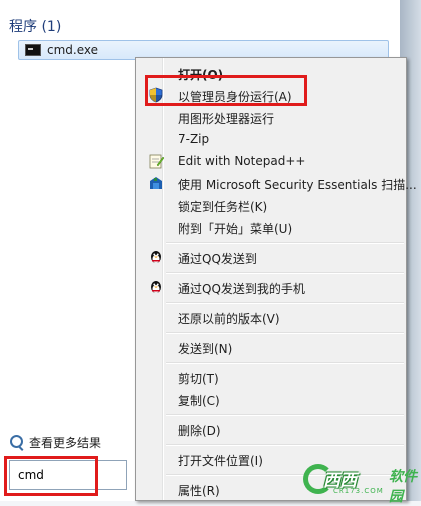  Describe the element at coordinates (241, 289) in the screenshot. I see `menu-item-label: 通过QQ发送到我的手机` at that location.